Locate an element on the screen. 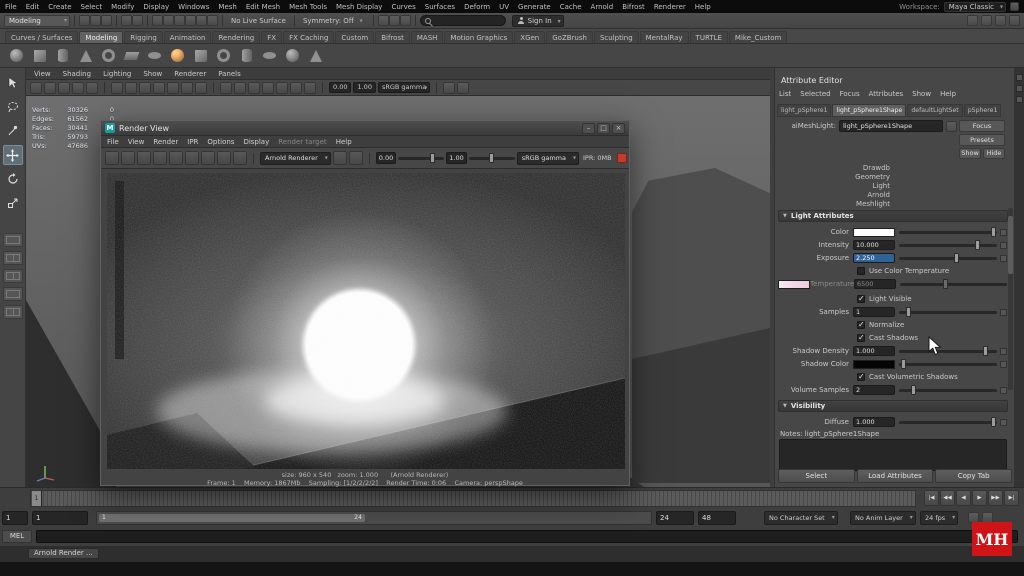  attribute-editor-menu-item: Help is located at coordinates (948, 94).